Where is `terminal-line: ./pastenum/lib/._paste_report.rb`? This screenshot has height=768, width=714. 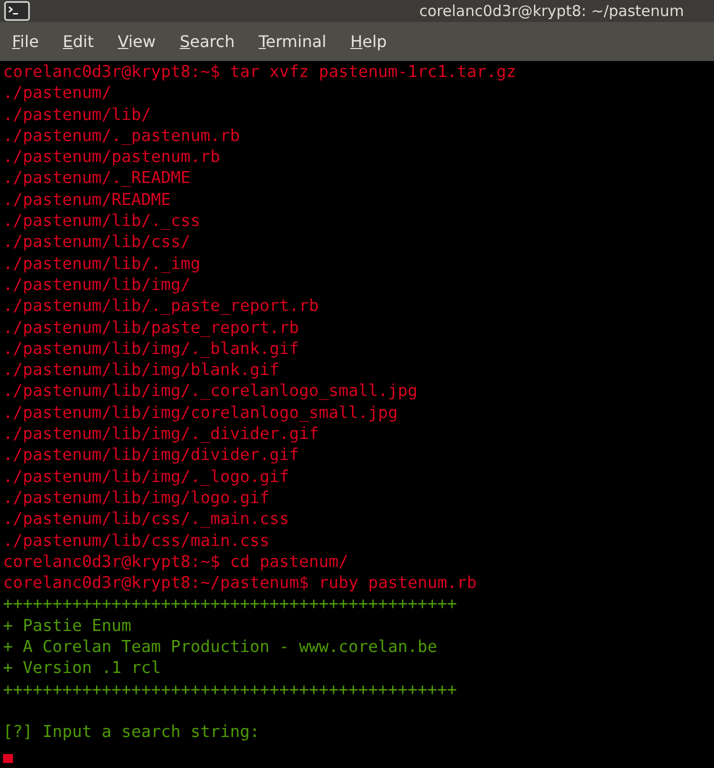
terminal-line: ./pastenum/lib/._paste_report.rb is located at coordinates (161, 306).